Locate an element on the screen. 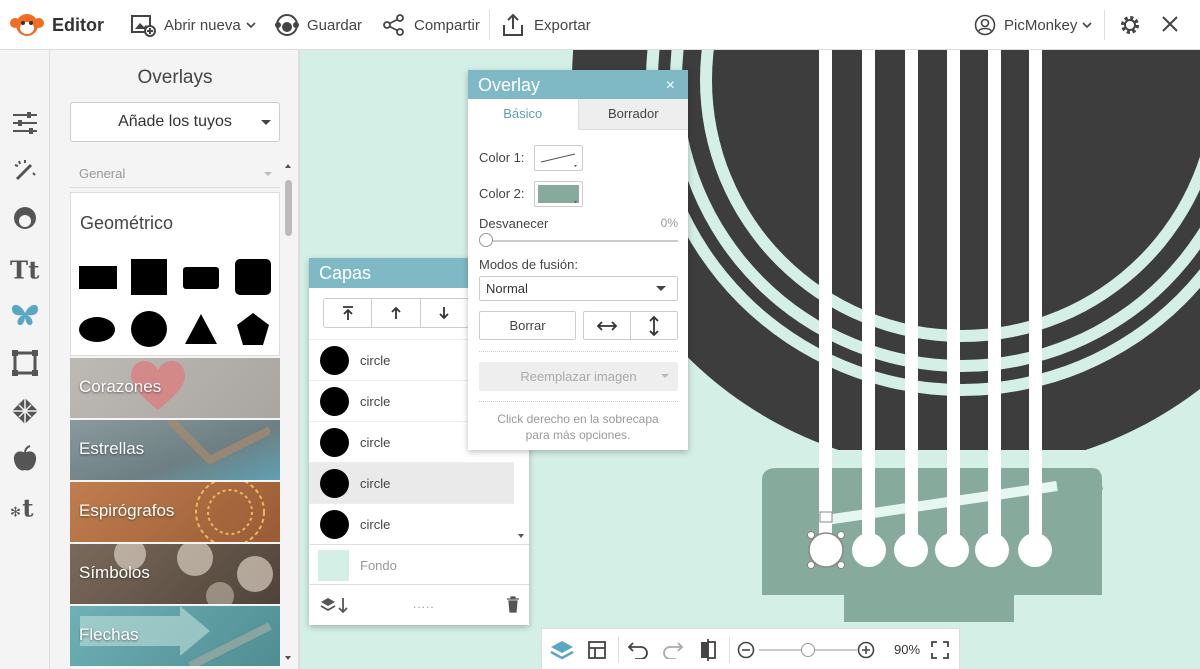 This screenshot has height=669, width=1200. zoom-out-button is located at coordinates (746, 650).